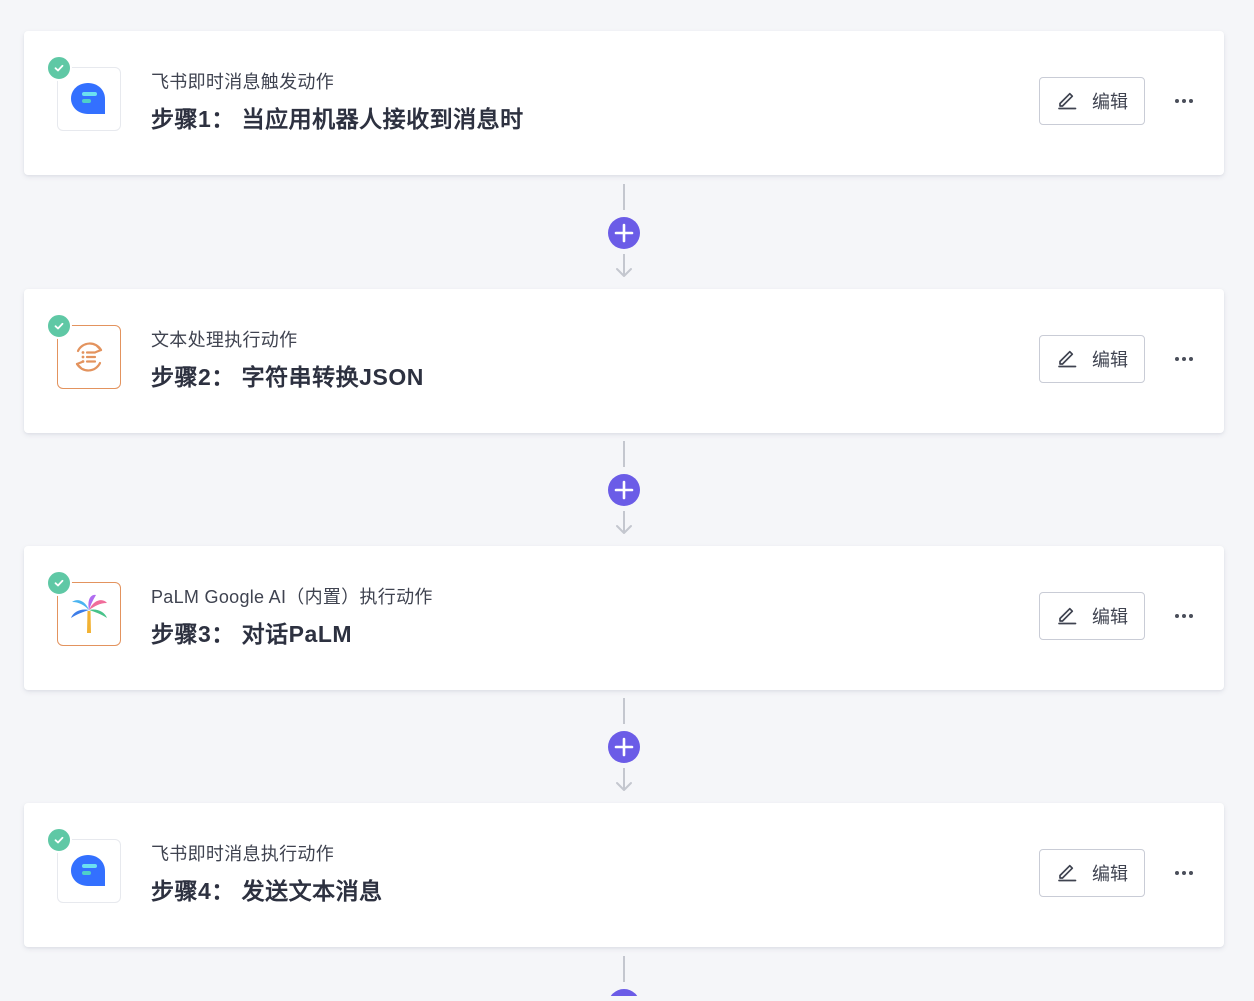  Describe the element at coordinates (267, 891) in the screenshot. I see `step-title: 步骤4： 发送文本消息` at that location.